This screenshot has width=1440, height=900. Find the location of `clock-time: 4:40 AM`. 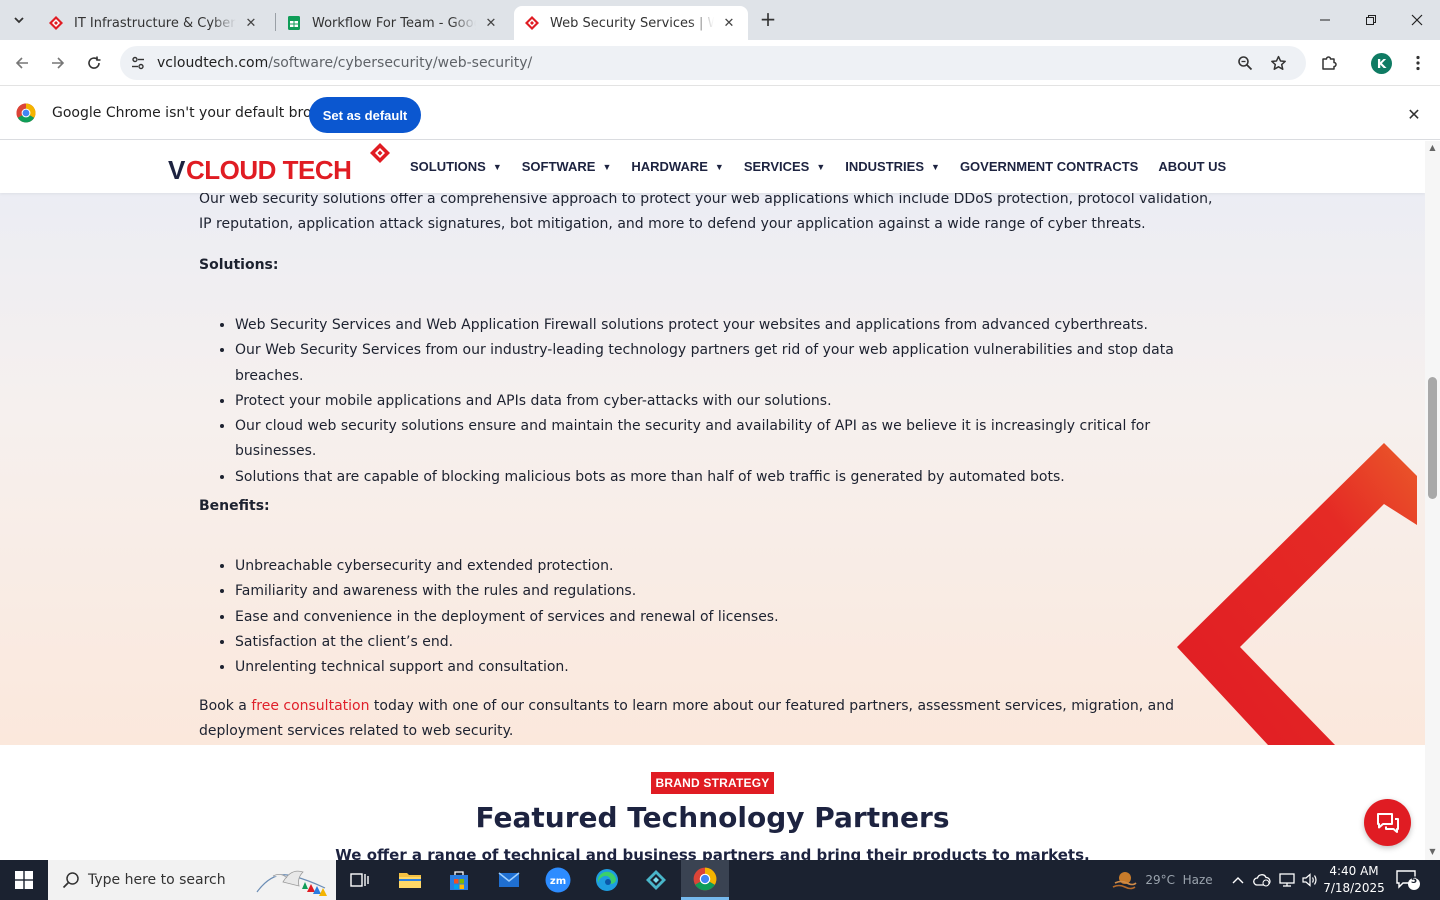

clock-time: 4:40 AM is located at coordinates (1354, 871).